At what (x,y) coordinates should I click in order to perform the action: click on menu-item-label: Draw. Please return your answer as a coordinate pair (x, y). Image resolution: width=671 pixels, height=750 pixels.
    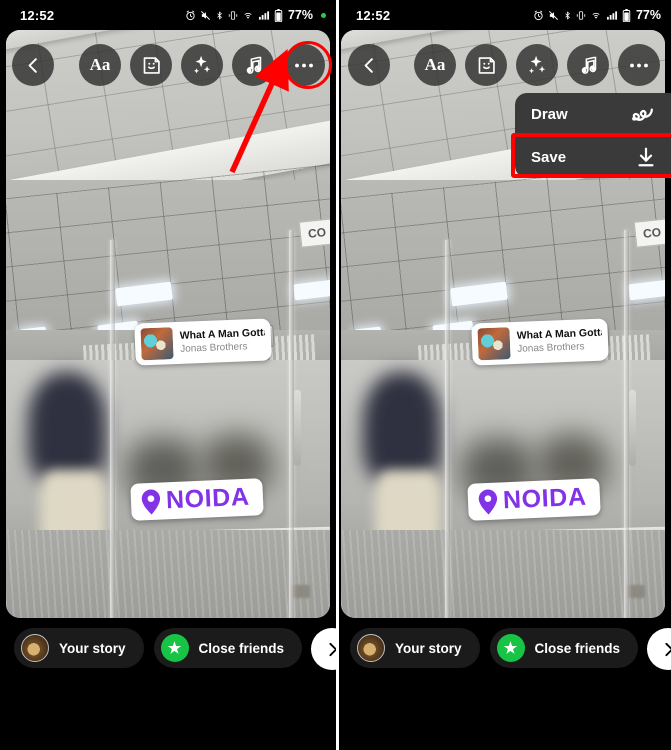
    Looking at the image, I should click on (549, 114).